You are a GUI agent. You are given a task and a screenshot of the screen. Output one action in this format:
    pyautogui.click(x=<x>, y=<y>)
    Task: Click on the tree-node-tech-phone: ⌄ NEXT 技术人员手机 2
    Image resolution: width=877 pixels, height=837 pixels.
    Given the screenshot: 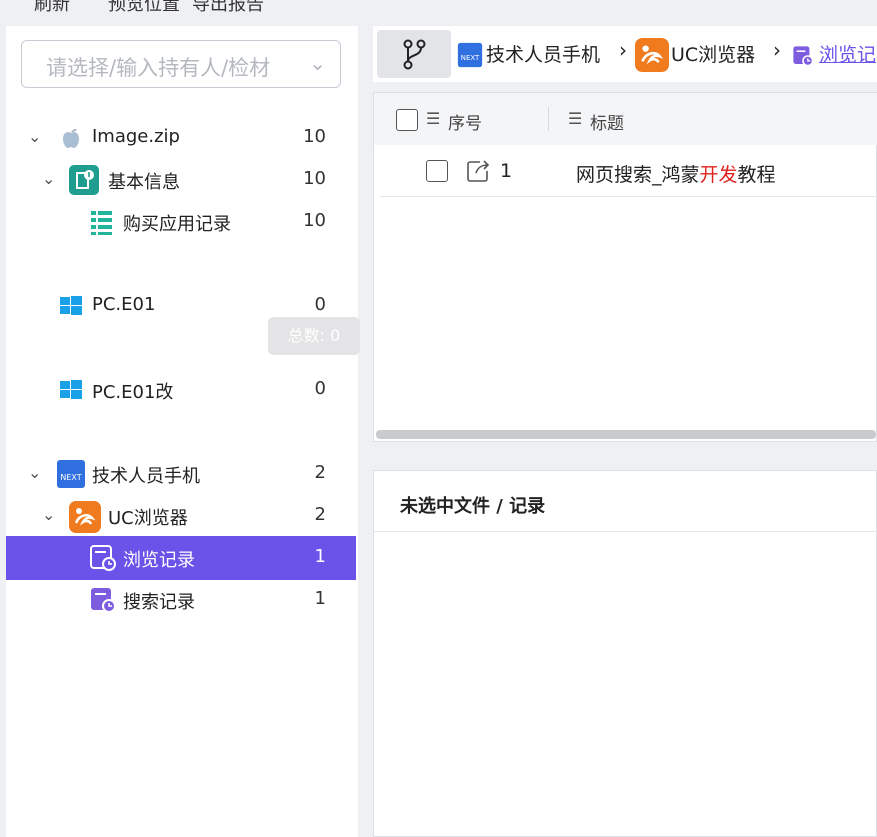 What is the action you would take?
    pyautogui.click(x=181, y=474)
    